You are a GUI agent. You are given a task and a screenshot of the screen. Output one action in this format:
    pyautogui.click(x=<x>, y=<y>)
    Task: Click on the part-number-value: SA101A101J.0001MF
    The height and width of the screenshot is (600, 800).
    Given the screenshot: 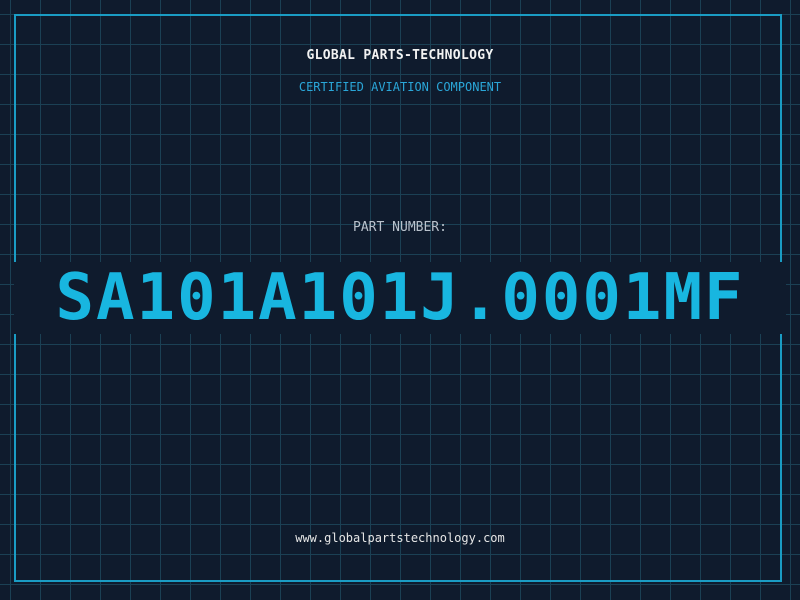 What is the action you would take?
    pyautogui.click(x=400, y=298)
    